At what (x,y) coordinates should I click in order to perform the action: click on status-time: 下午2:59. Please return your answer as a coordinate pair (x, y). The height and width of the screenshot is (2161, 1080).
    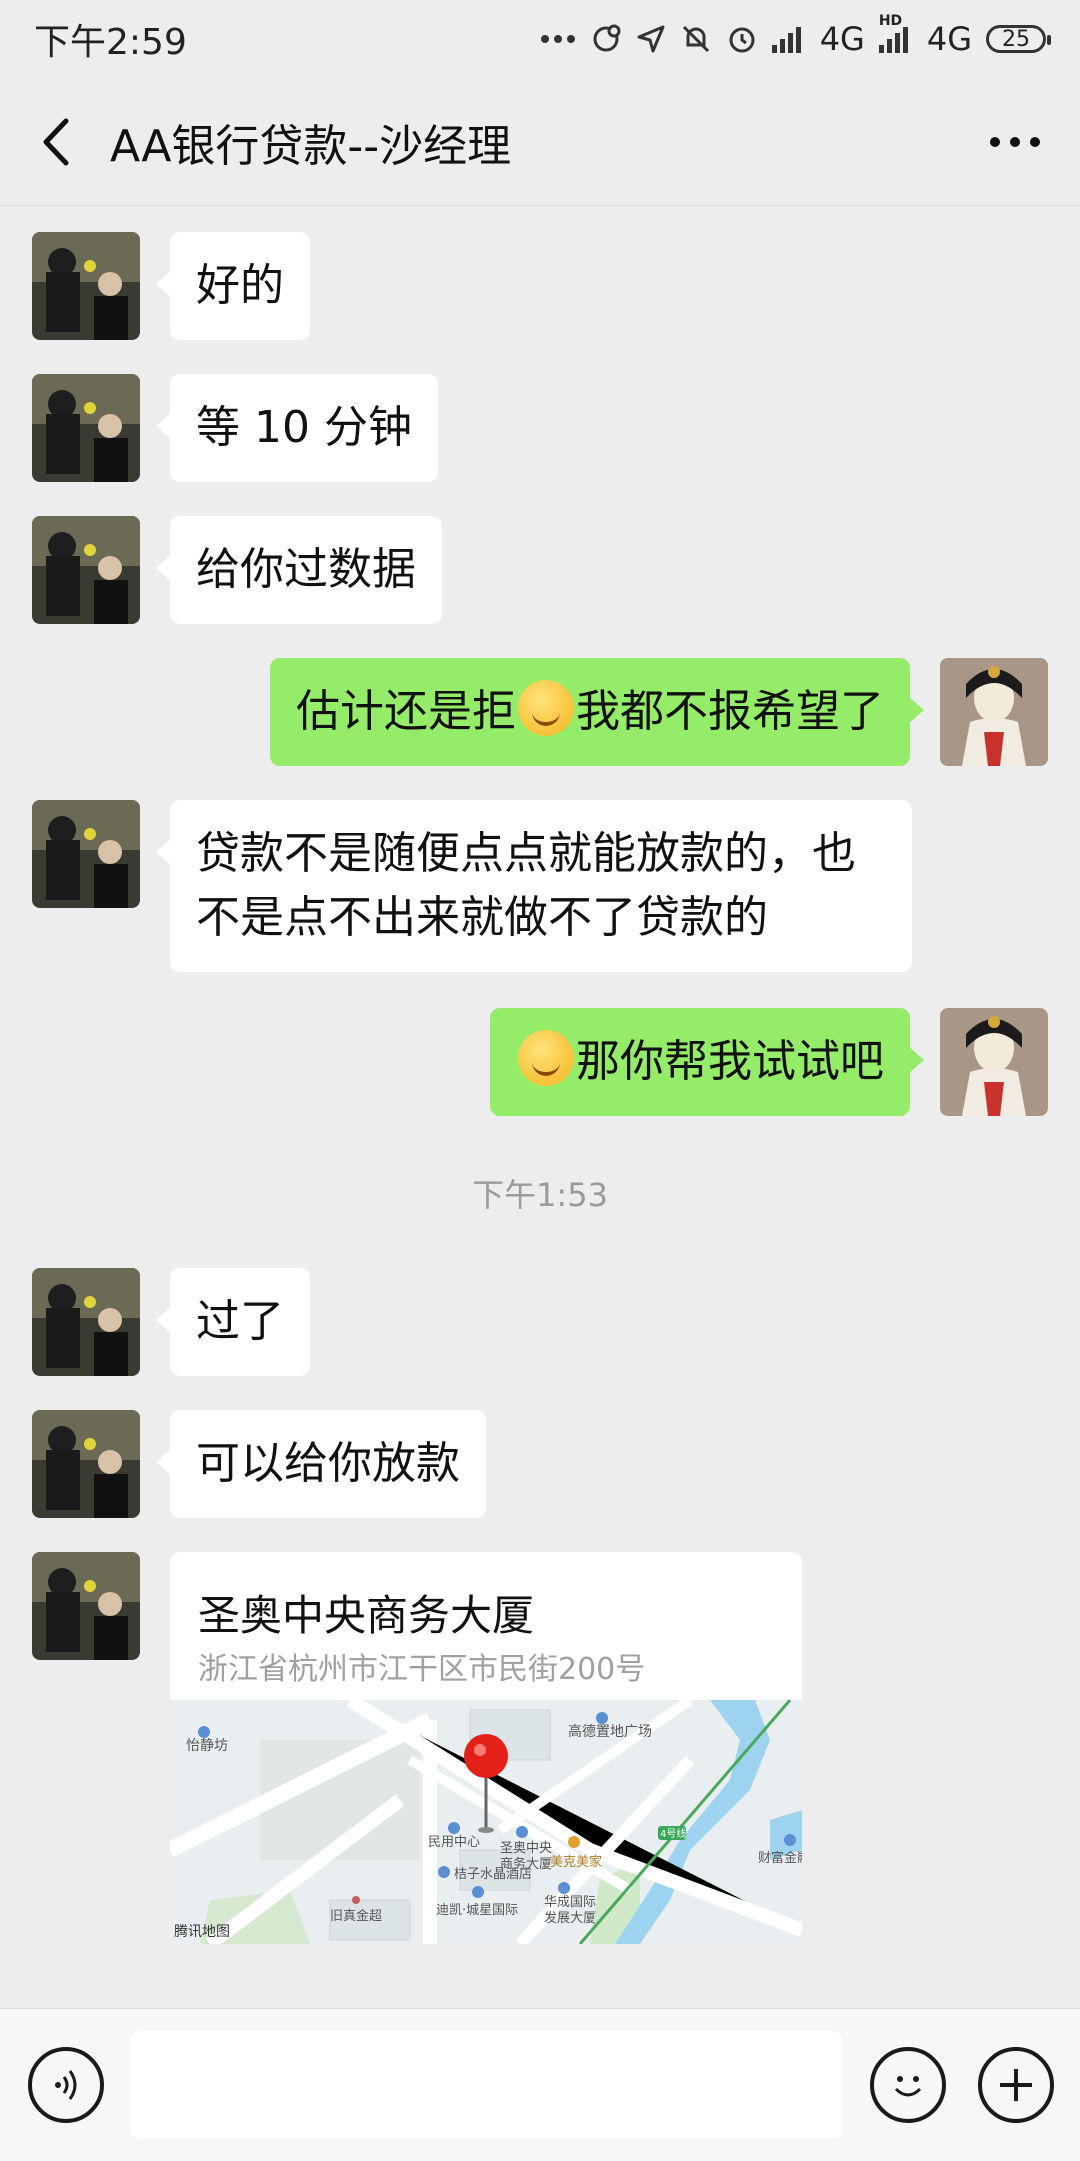
    Looking at the image, I should click on (110, 42).